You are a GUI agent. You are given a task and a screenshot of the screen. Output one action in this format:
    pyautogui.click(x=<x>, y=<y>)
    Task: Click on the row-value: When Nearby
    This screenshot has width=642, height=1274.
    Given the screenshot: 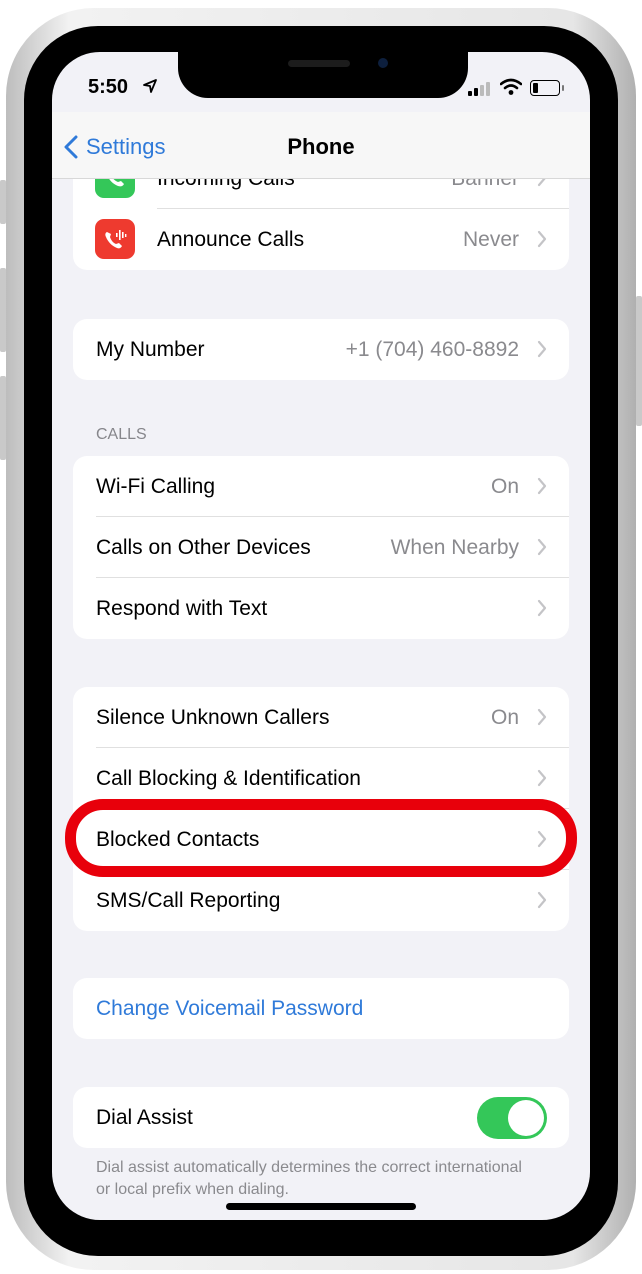 What is the action you would take?
    pyautogui.click(x=454, y=547)
    